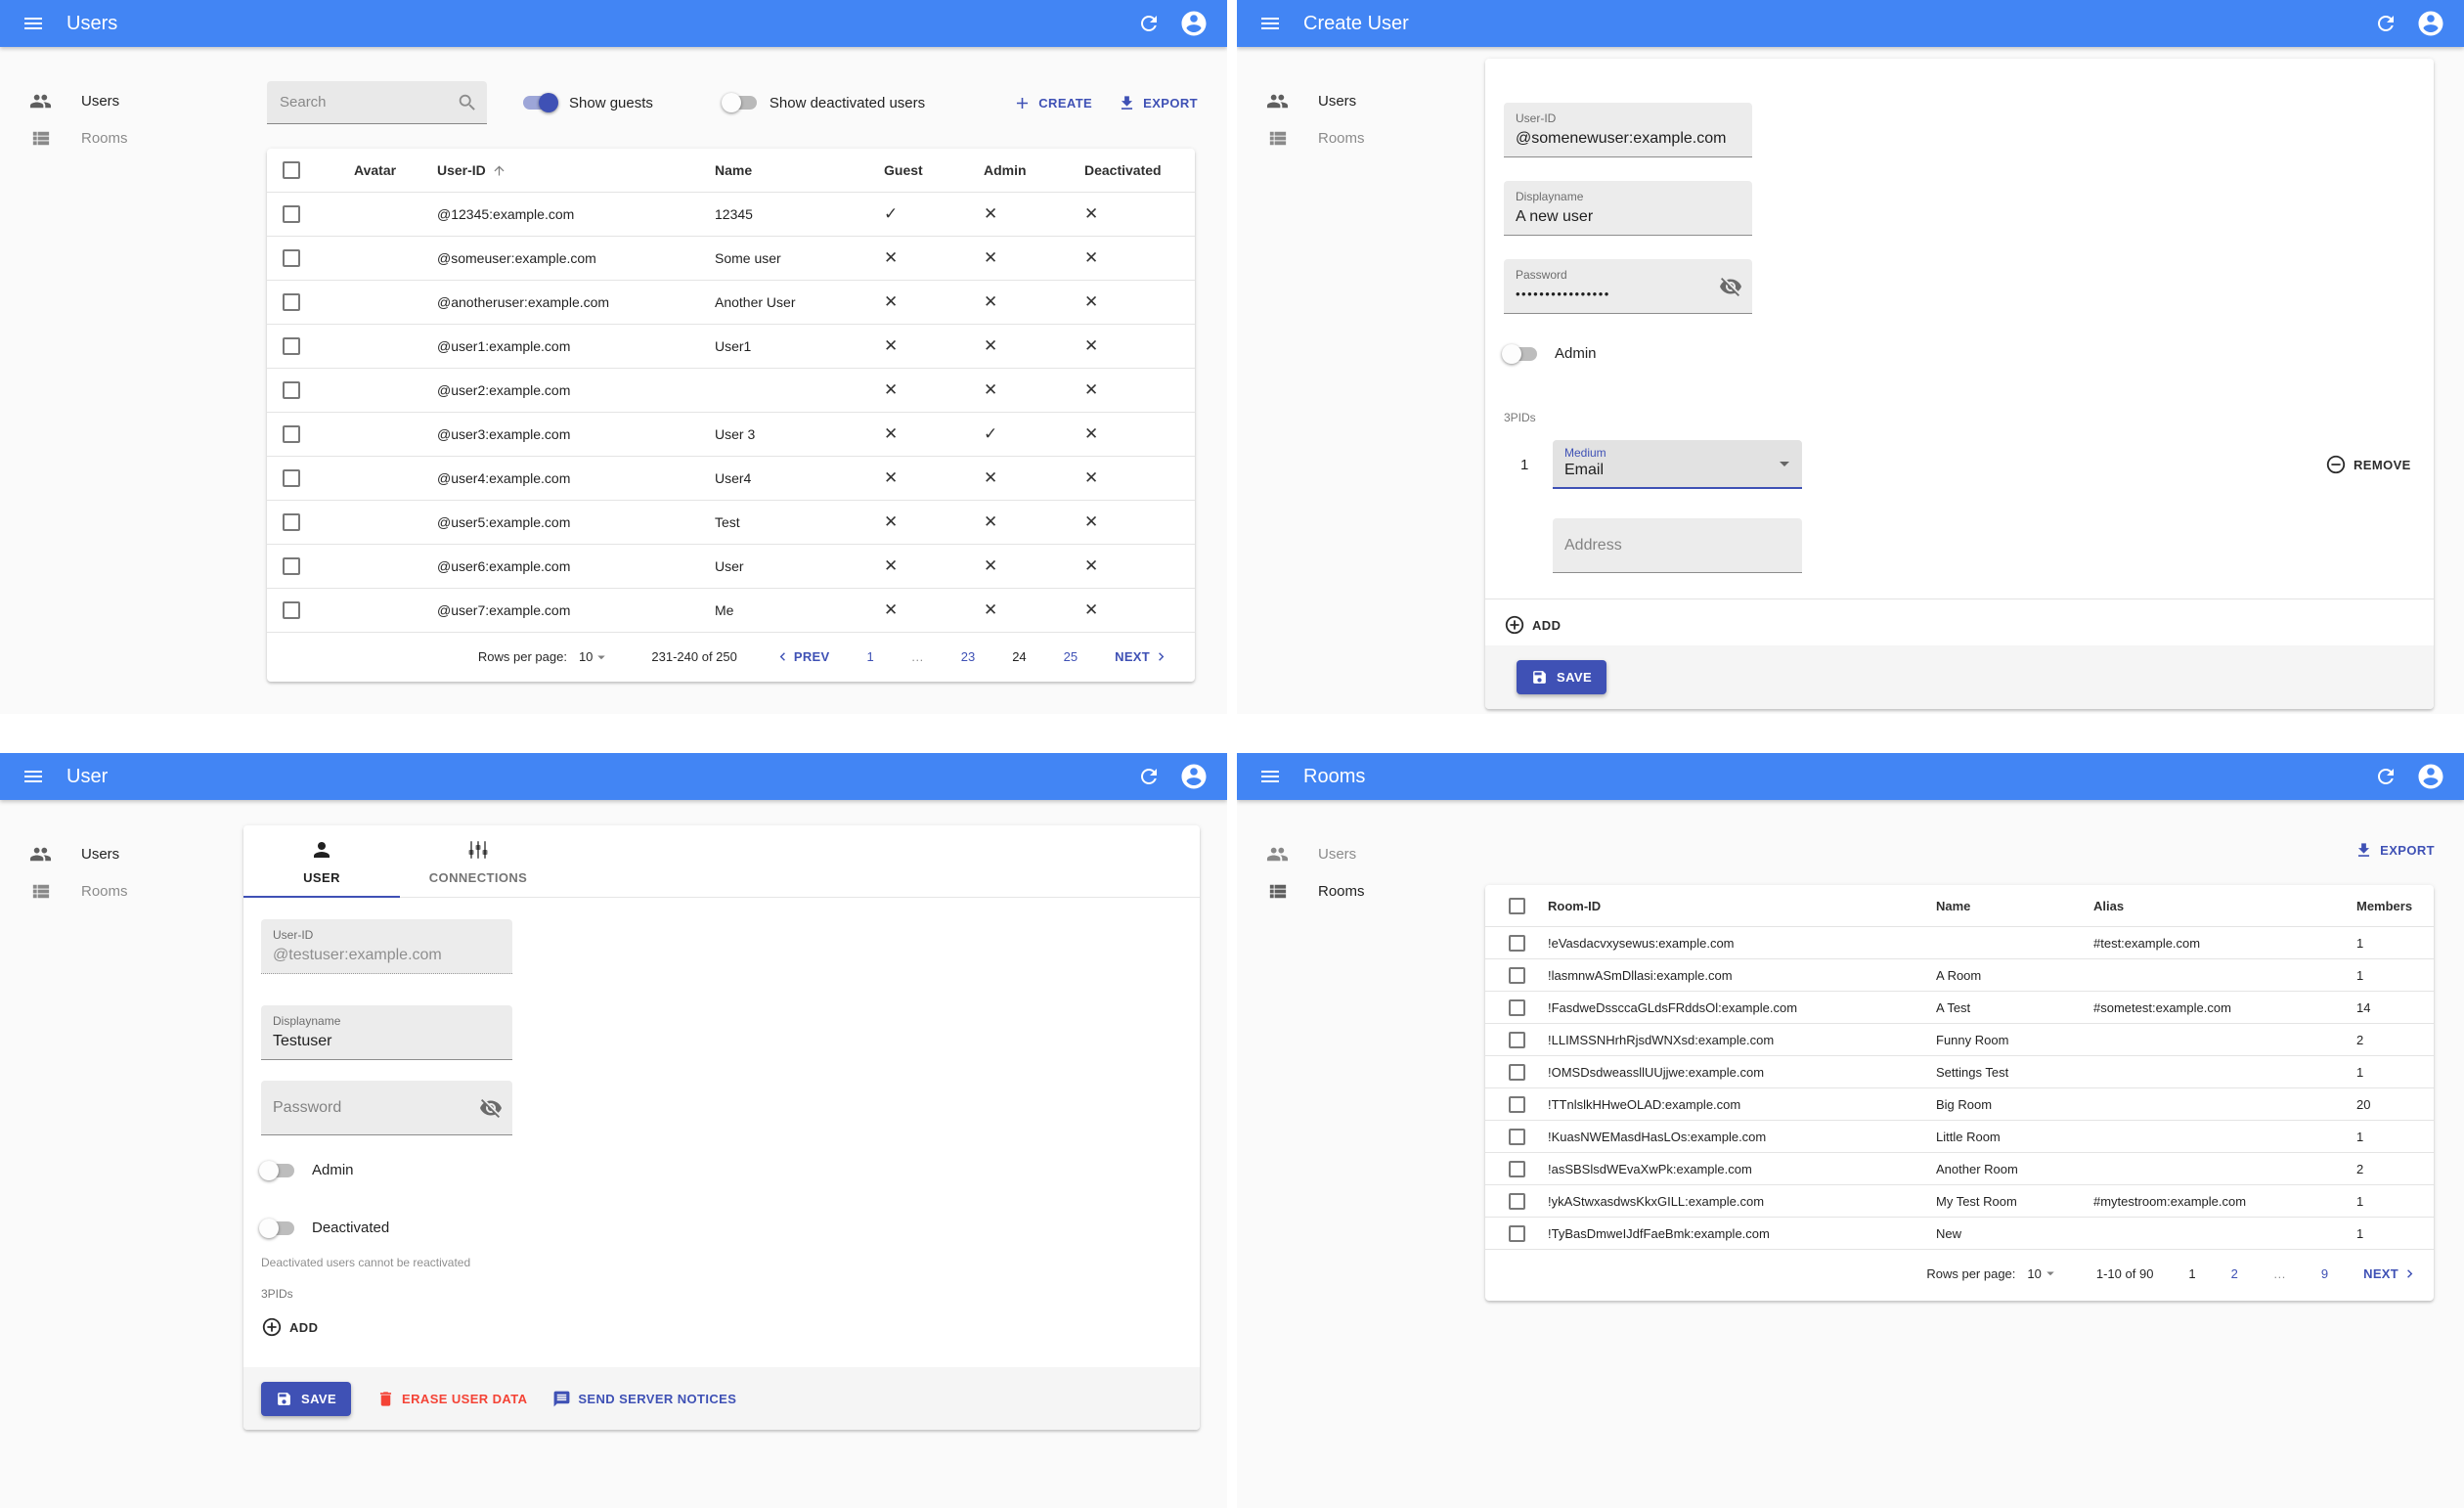 Image resolution: width=2464 pixels, height=1508 pixels. I want to click on col-header-members: Members, so click(2389, 906).